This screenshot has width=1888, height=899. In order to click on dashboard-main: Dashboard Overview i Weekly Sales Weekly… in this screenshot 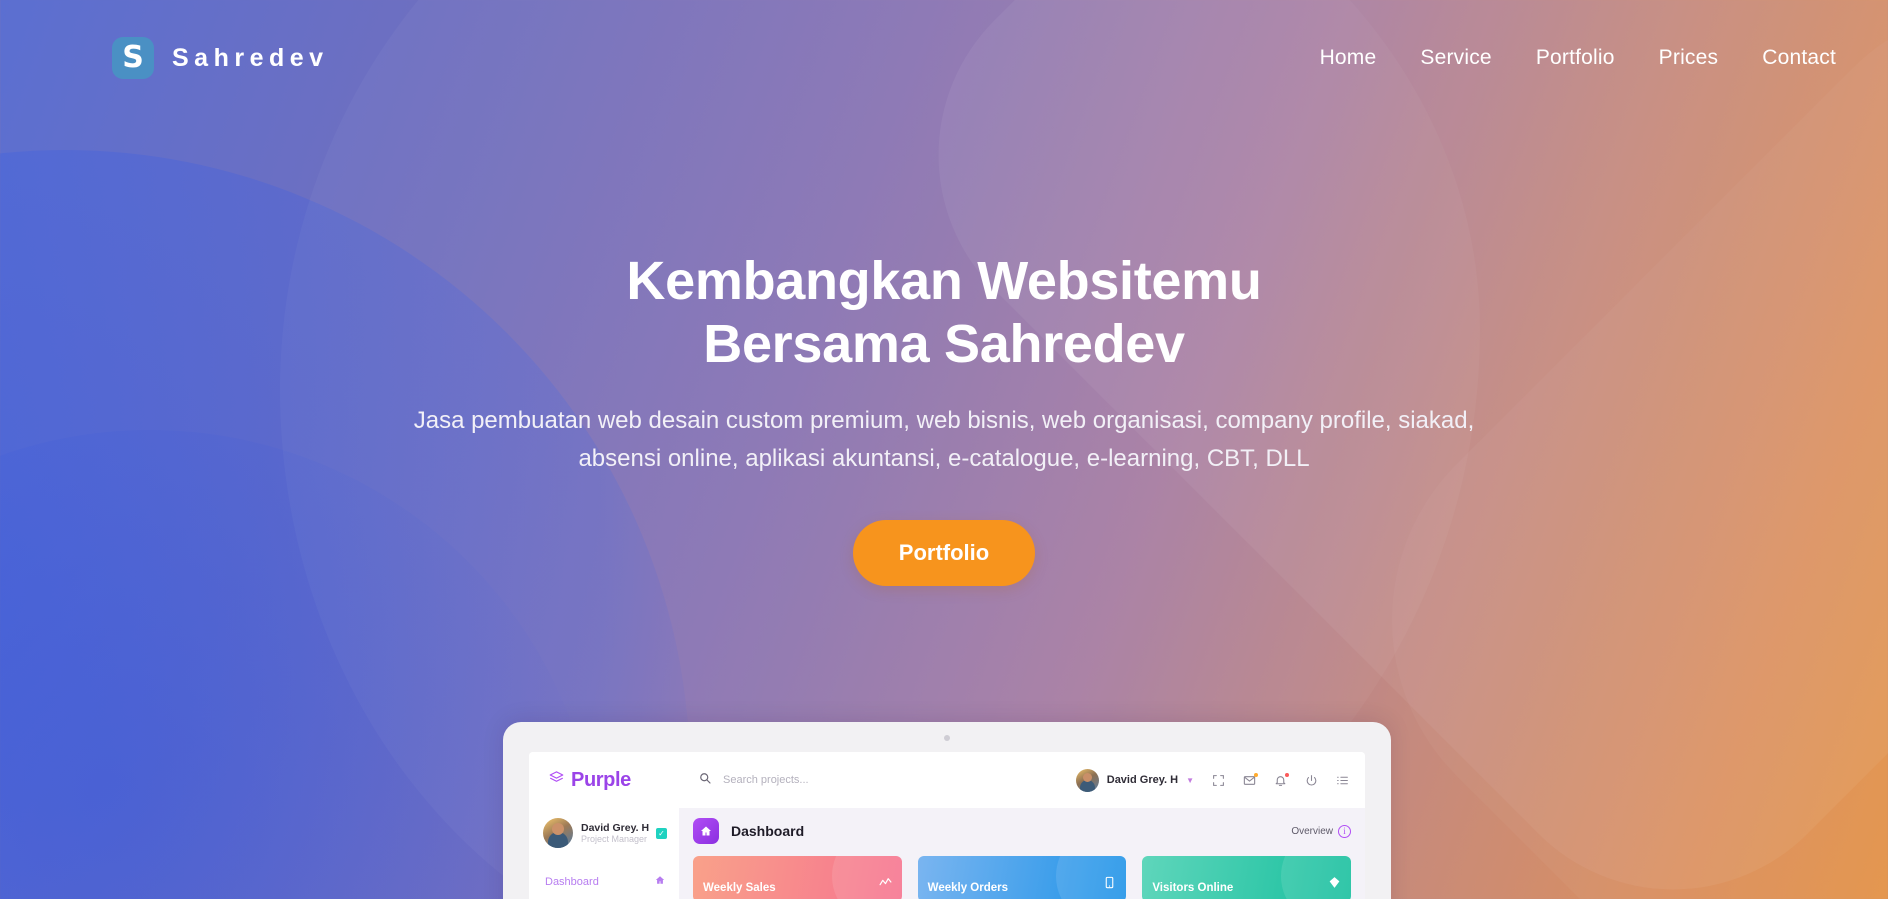, I will do `click(1022, 853)`.